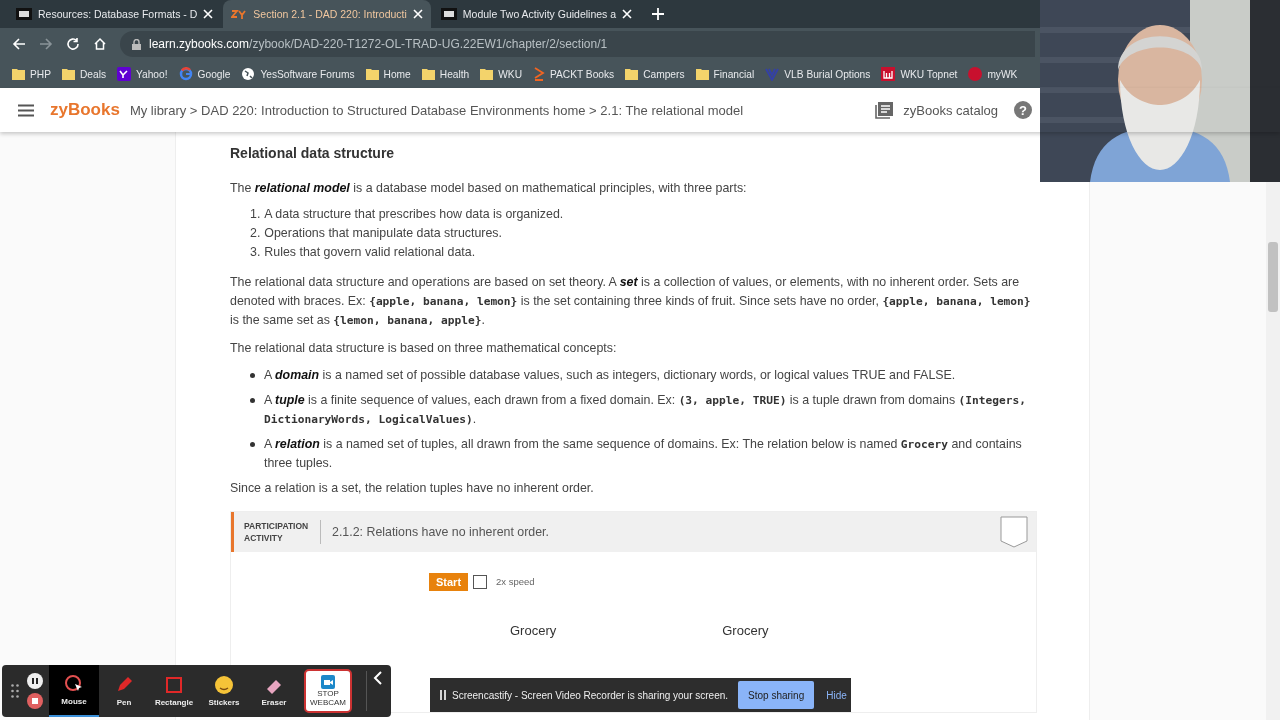  I want to click on list-item: A tuple is a finite sequence of values, each drawn from a fixed domain. Ex: (3, apple, TRUE) is a tuple drawn from domains (Integers, DictionaryWords, LogicalValues)., so click(645, 410).